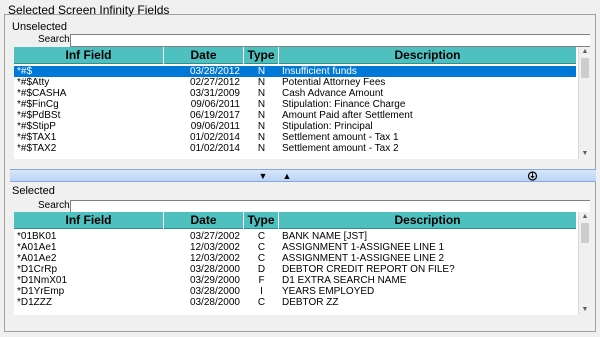 This screenshot has height=337, width=600. I want to click on table-row: *D1ZZZ 03/28/2000 C DEBTOR ZZ, so click(295, 302).